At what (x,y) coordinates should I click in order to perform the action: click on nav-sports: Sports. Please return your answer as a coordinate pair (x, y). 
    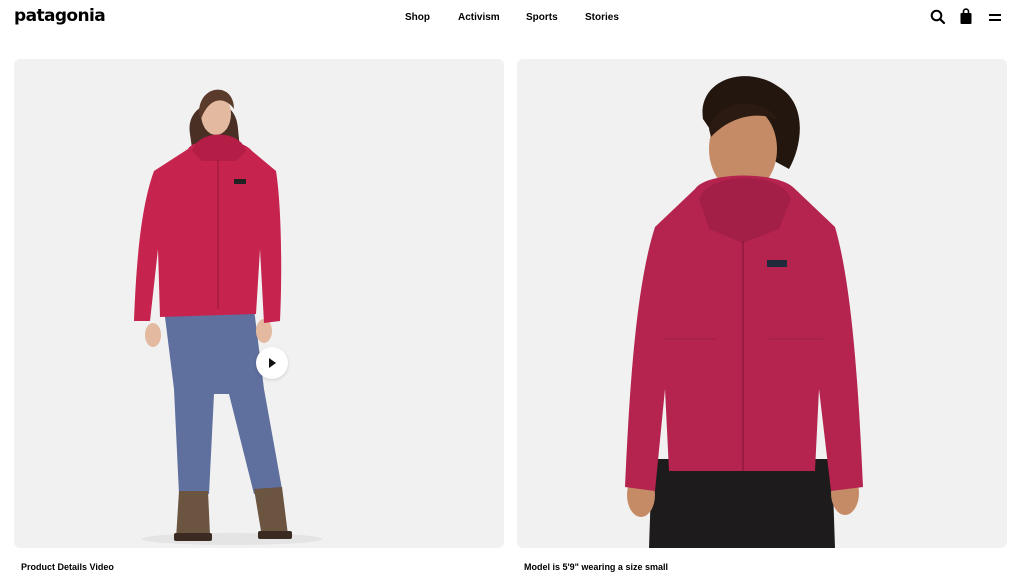
    Looking at the image, I should click on (542, 18).